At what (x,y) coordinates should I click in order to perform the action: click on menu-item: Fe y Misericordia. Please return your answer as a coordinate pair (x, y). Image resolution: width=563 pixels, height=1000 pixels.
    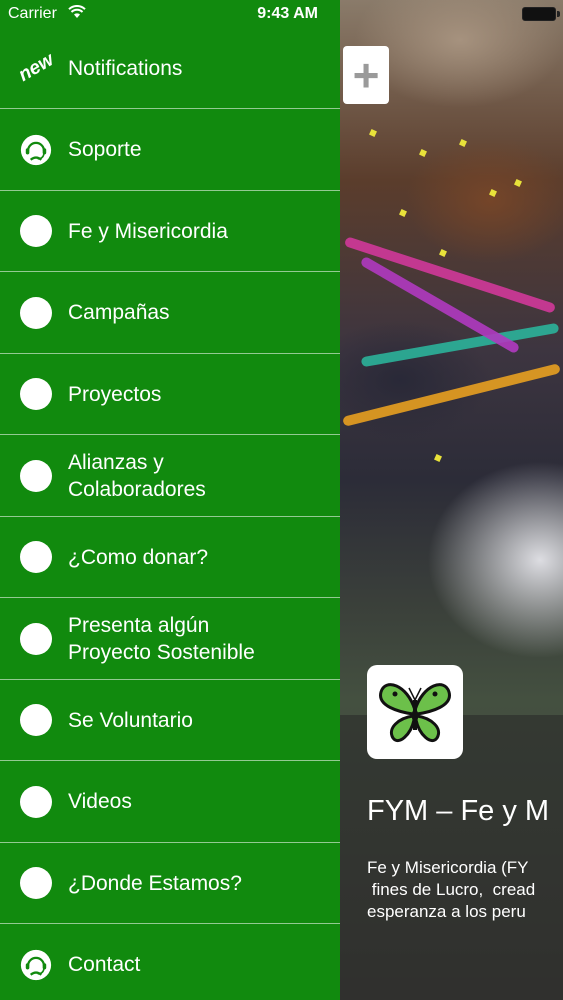
    Looking at the image, I should click on (170, 231).